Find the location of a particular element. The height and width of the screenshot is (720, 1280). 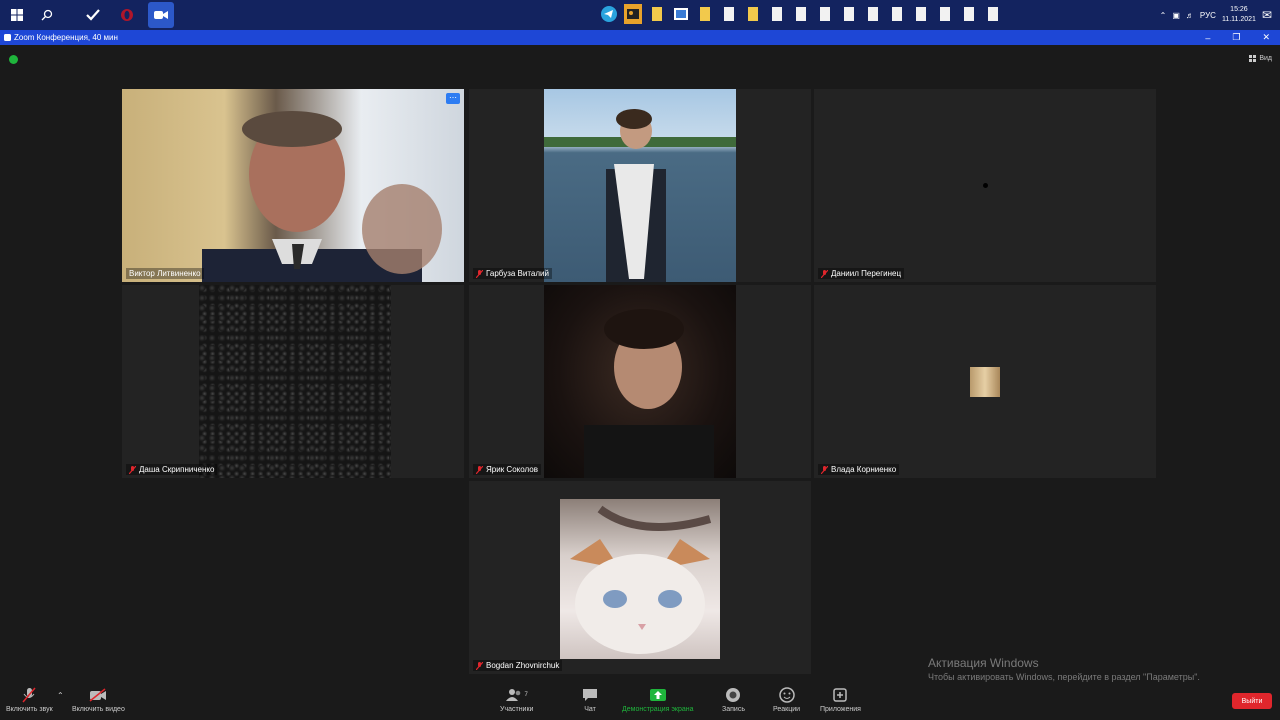

grid-icon is located at coordinates (1253, 58).